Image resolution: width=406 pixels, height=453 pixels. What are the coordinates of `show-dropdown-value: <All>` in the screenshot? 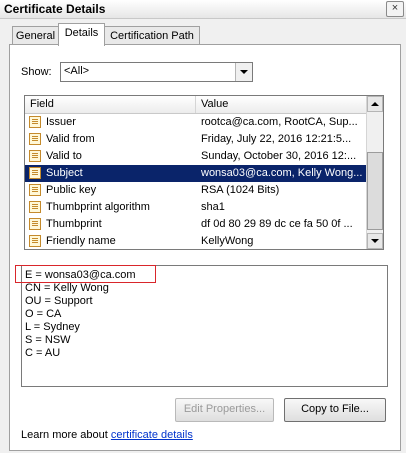 It's located at (77, 71).